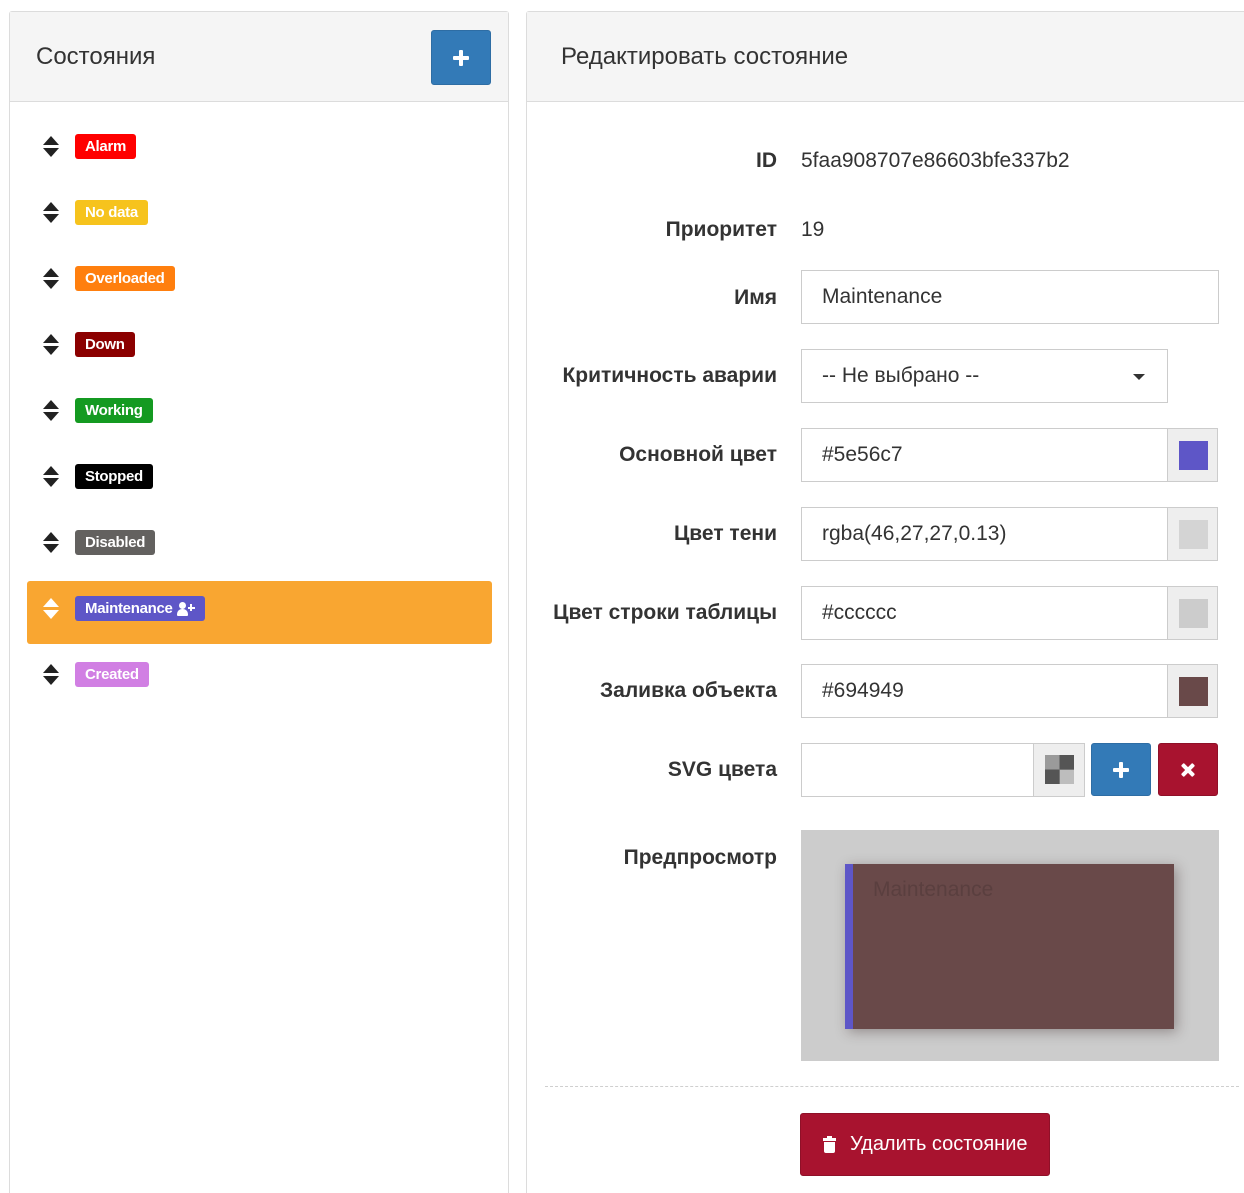 This screenshot has height=1193, width=1244. What do you see at coordinates (114, 476) in the screenshot?
I see `state-badge: Stopped` at bounding box center [114, 476].